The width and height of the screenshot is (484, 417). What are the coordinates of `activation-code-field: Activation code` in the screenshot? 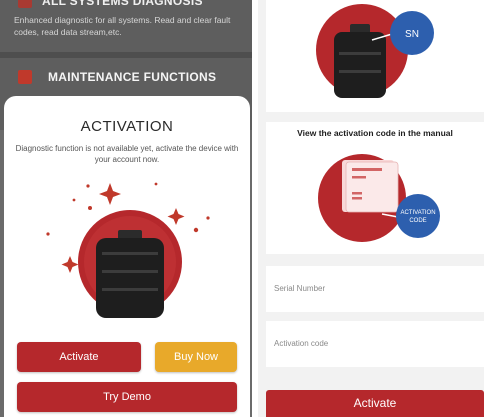 It's located at (375, 344).